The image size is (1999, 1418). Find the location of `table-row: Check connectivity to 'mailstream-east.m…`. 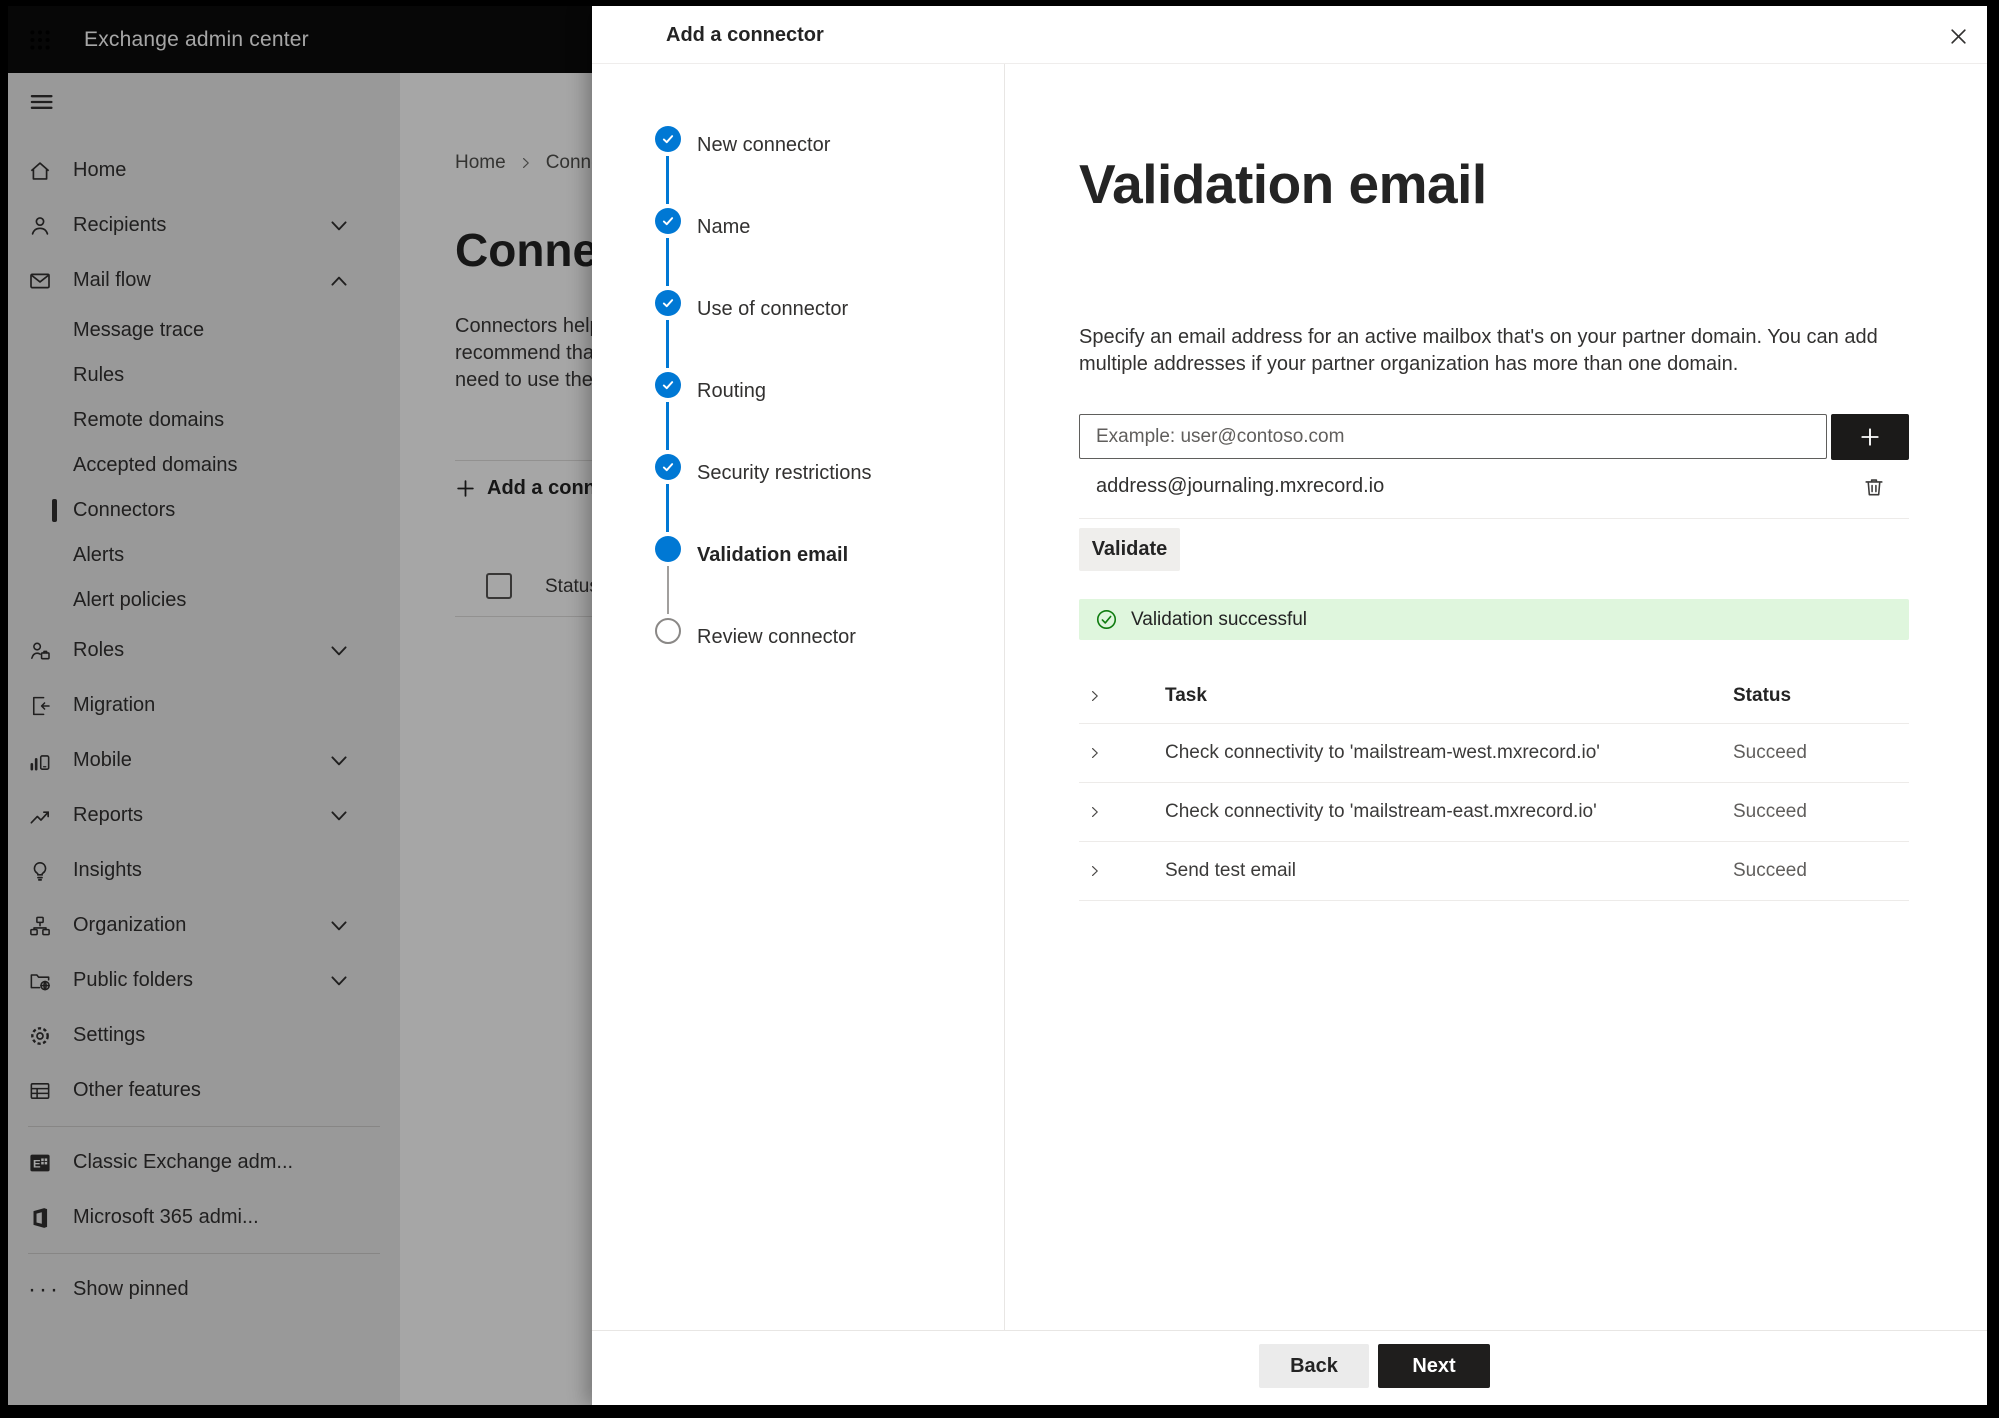

table-row: Check connectivity to 'mailstream-east.m… is located at coordinates (1494, 812).